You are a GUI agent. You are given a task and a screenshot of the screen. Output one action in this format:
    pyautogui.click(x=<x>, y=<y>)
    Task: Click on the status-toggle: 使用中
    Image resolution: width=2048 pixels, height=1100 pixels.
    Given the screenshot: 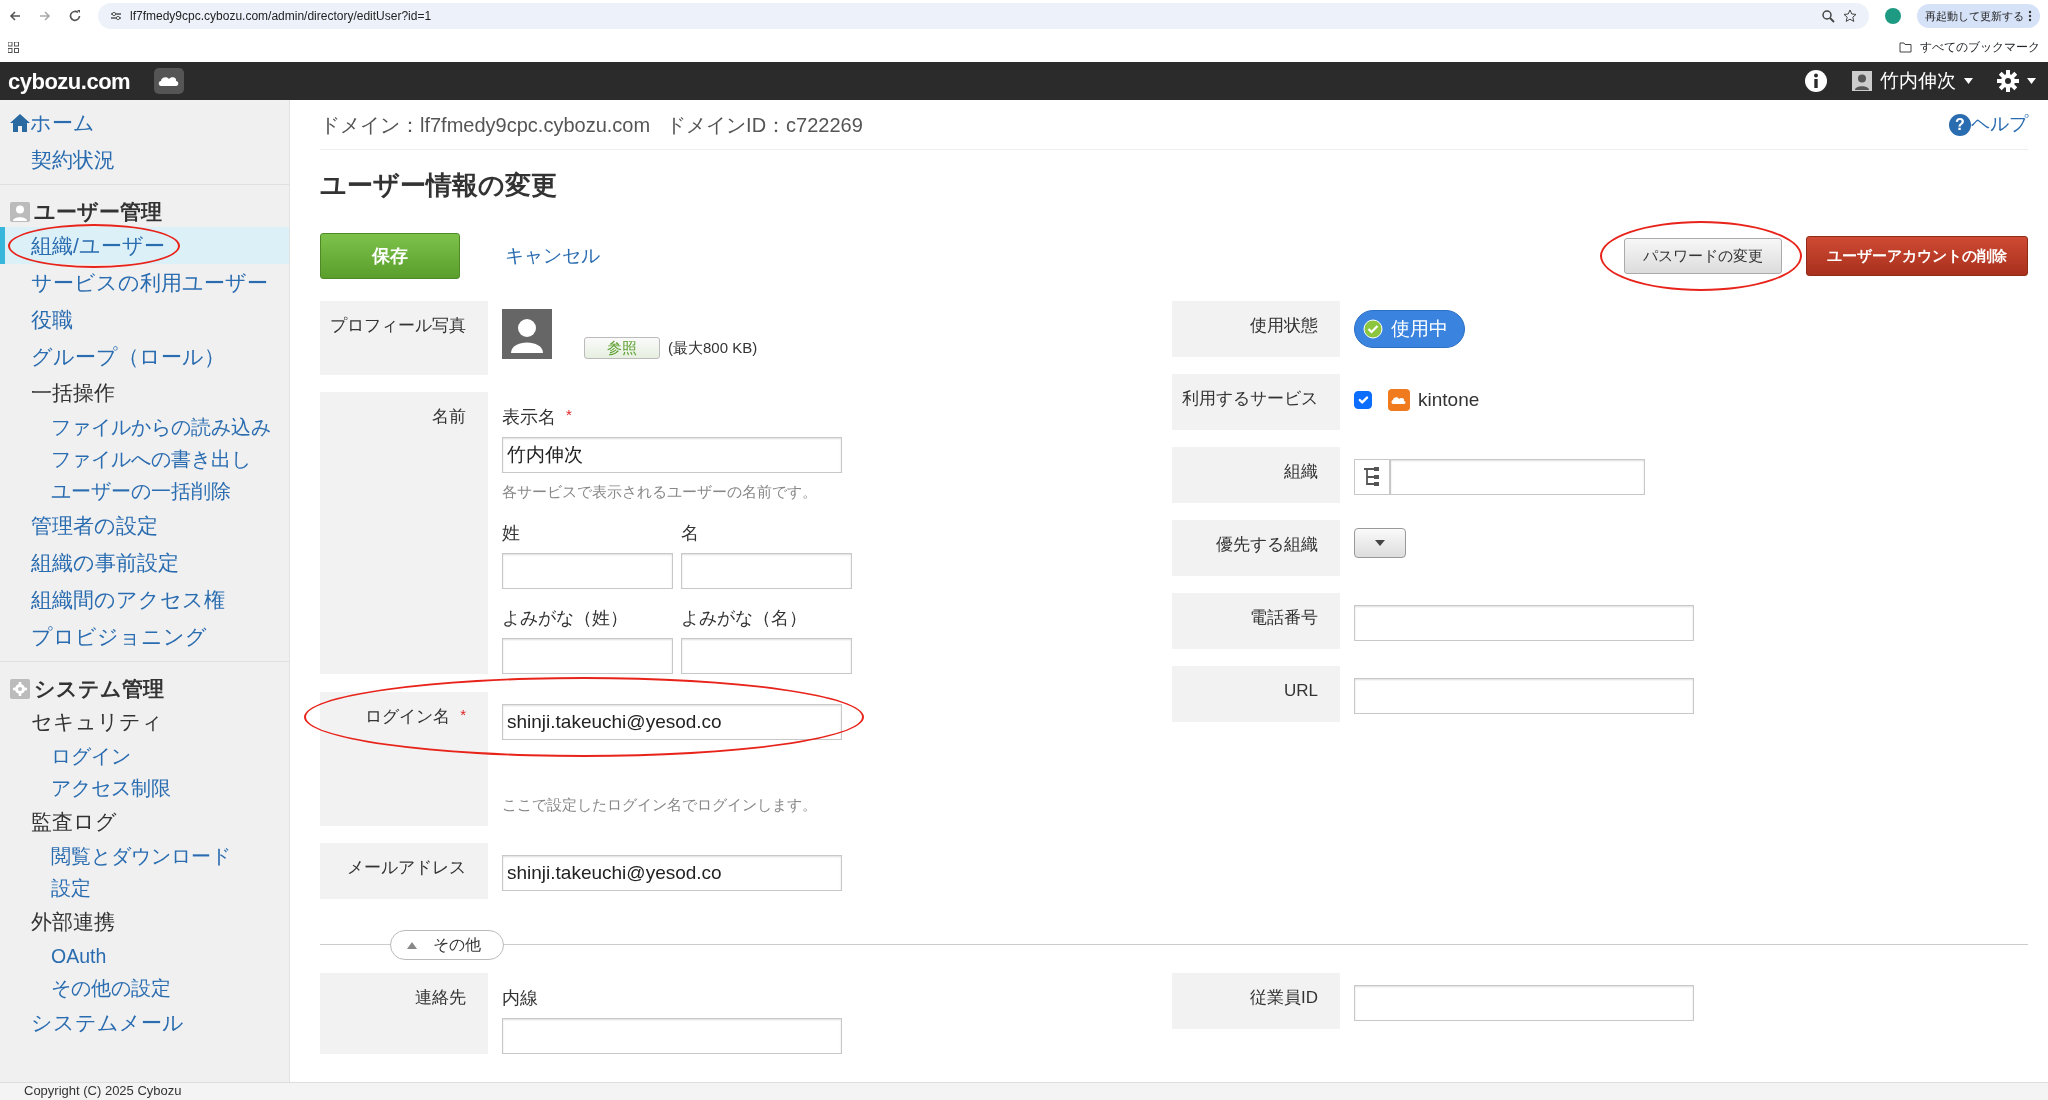 What is the action you would take?
    pyautogui.click(x=1409, y=329)
    